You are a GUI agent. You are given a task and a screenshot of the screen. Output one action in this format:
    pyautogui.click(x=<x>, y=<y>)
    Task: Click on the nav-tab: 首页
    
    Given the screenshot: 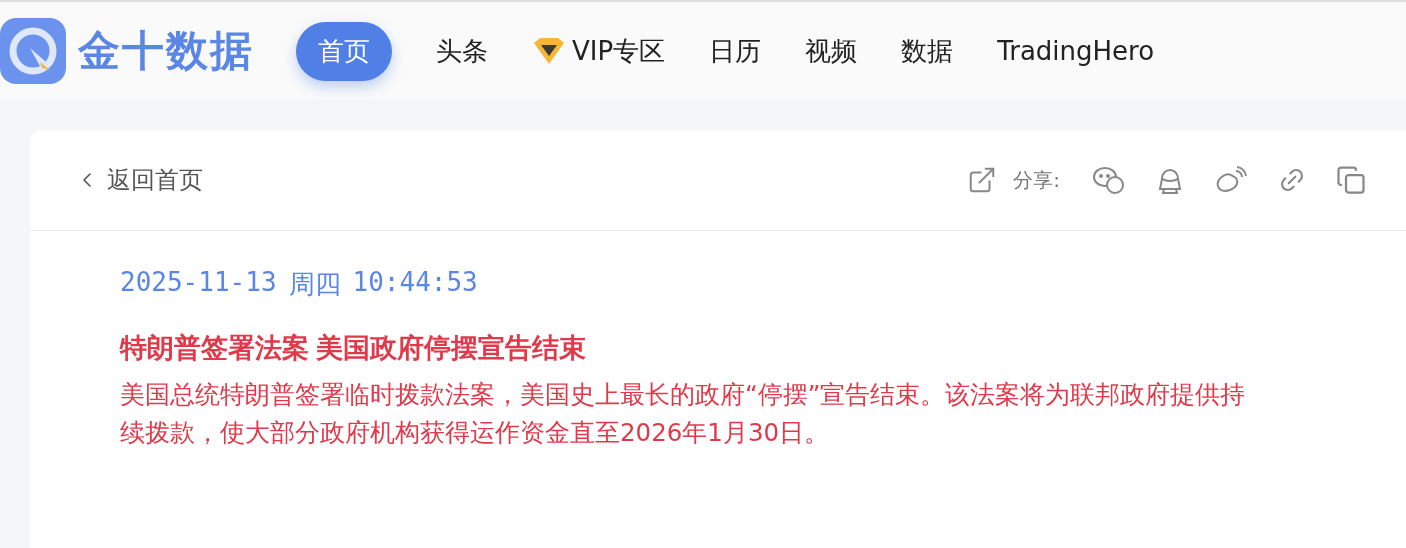 What is the action you would take?
    pyautogui.click(x=344, y=51)
    